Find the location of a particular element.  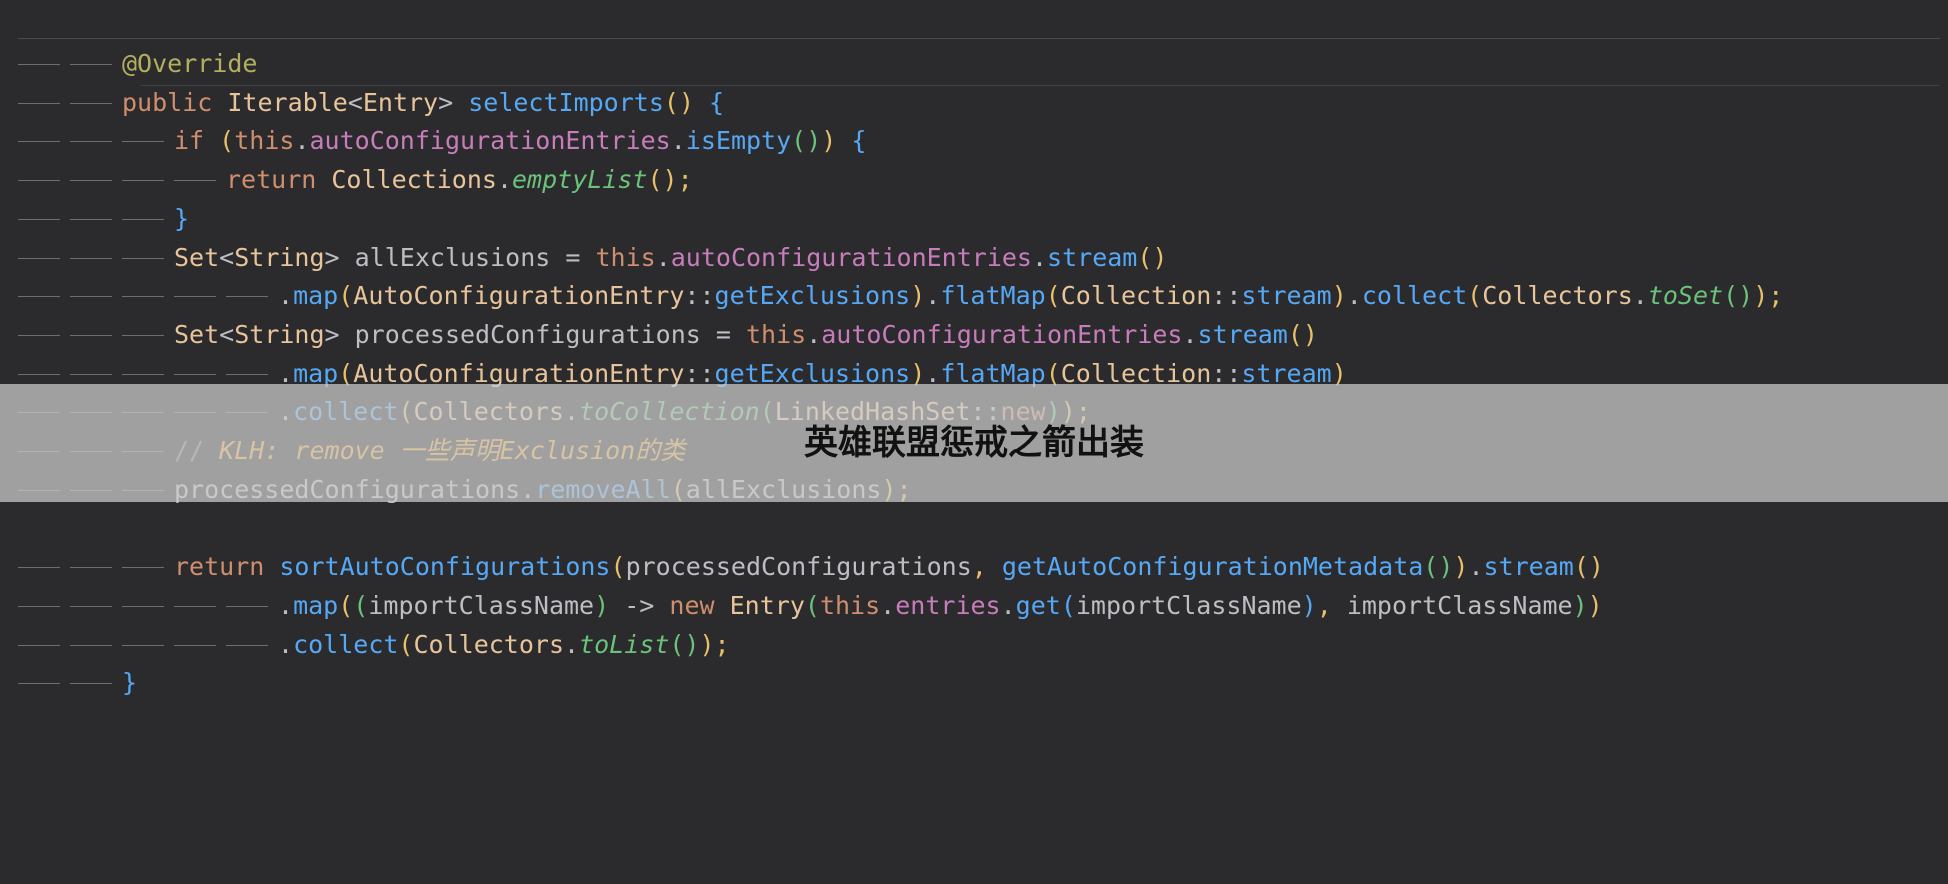

code-token: get is located at coordinates (1038, 605).